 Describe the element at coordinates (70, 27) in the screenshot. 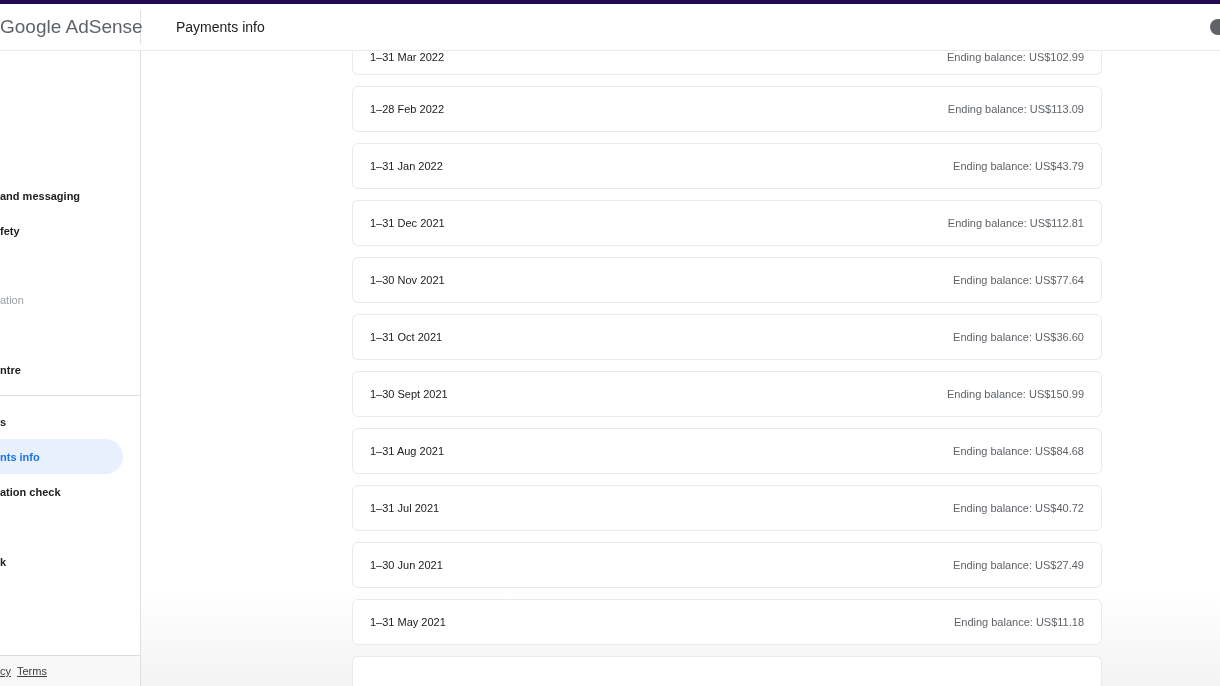

I see `app-logo: Google AdSense` at that location.